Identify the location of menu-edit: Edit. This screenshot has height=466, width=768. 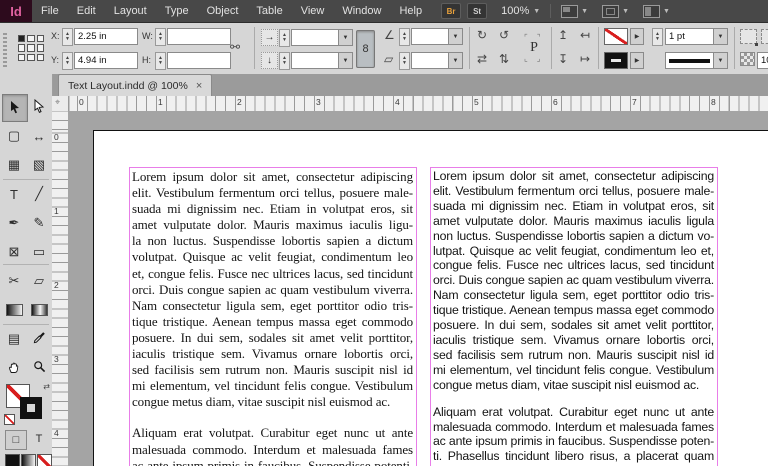
(86, 11).